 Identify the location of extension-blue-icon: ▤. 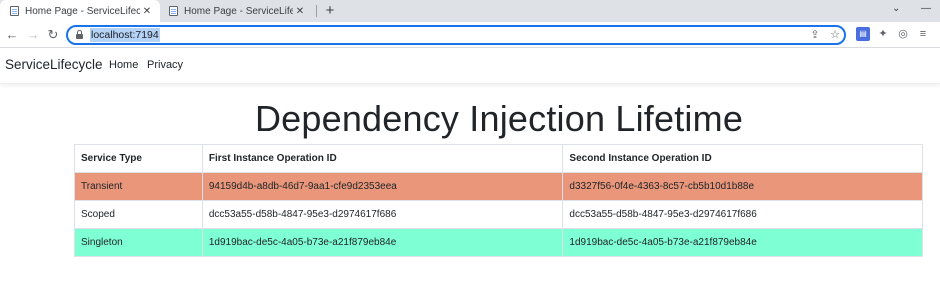
(863, 34).